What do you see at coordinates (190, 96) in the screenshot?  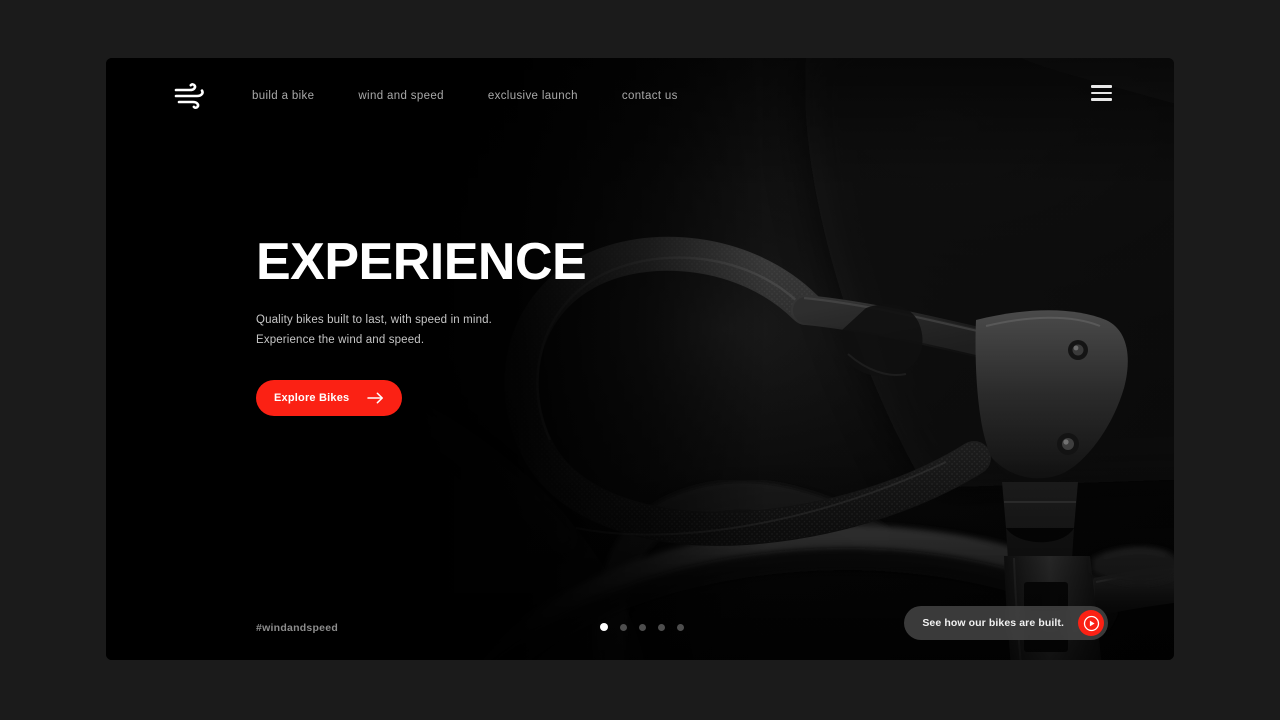 I see `wind-icon` at bounding box center [190, 96].